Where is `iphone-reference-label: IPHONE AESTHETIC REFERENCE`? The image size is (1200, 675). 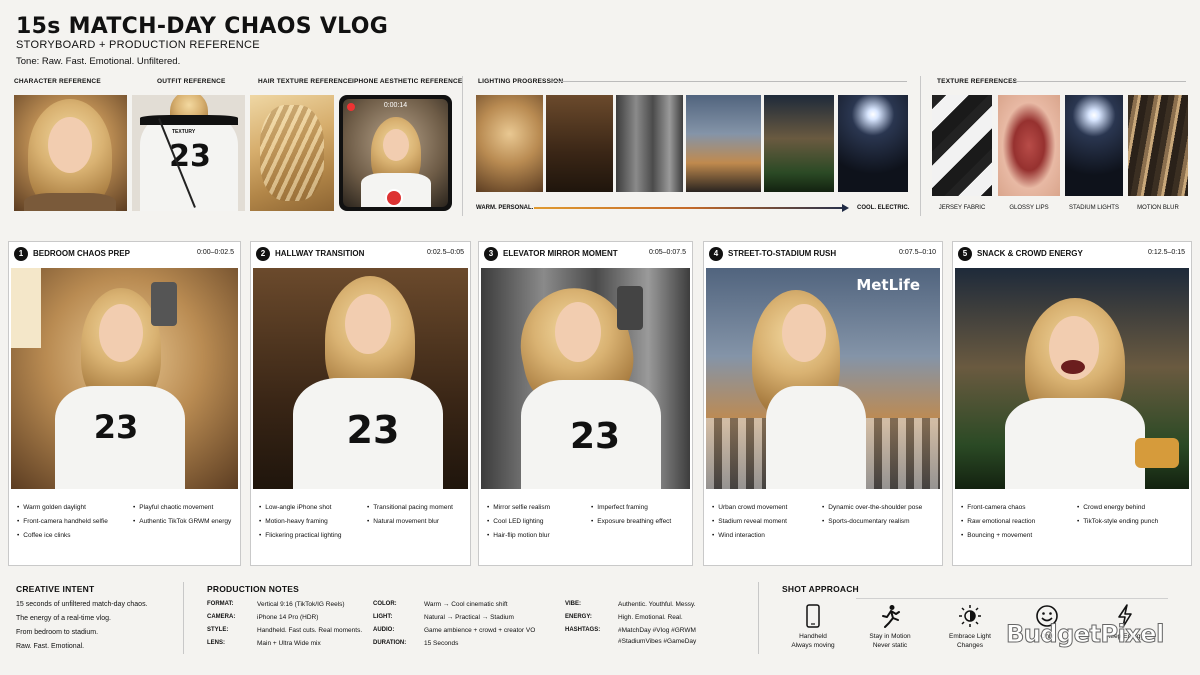
iphone-reference-label: IPHONE AESTHETIC REFERENCE is located at coordinates (407, 81).